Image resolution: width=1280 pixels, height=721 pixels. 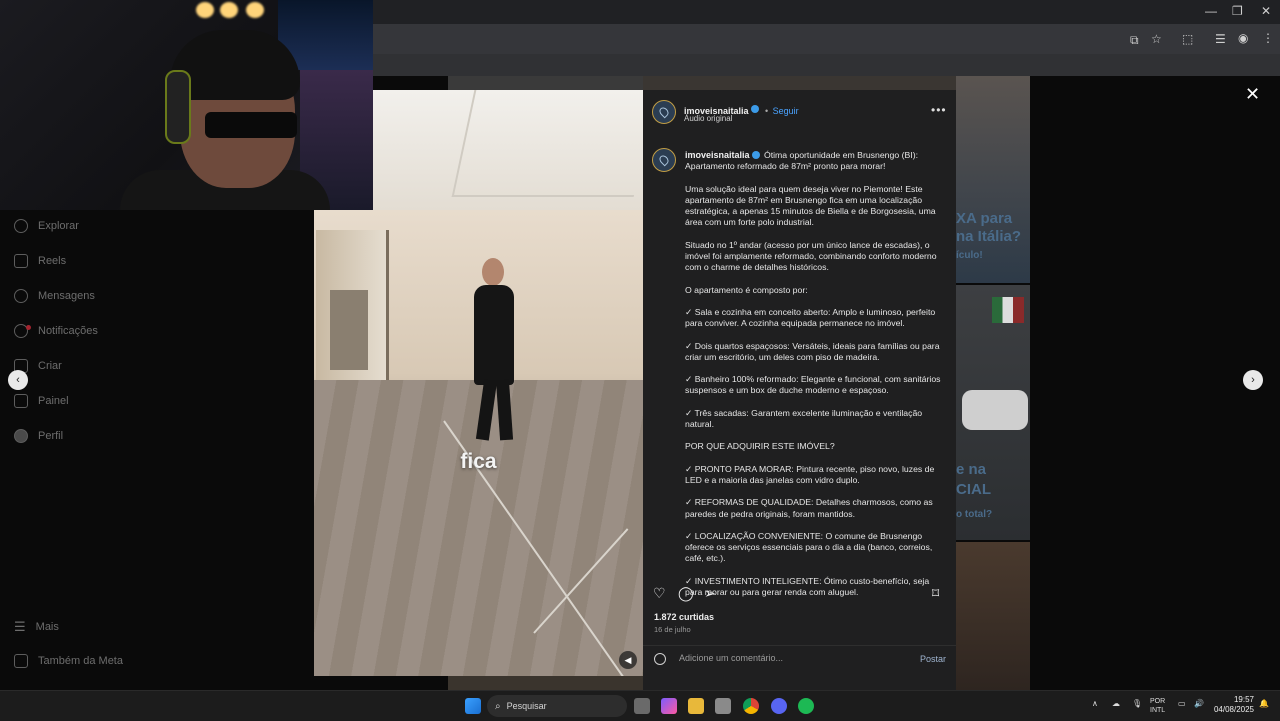 What do you see at coordinates (973, 489) in the screenshot?
I see `promo-text: CIAL` at bounding box center [973, 489].